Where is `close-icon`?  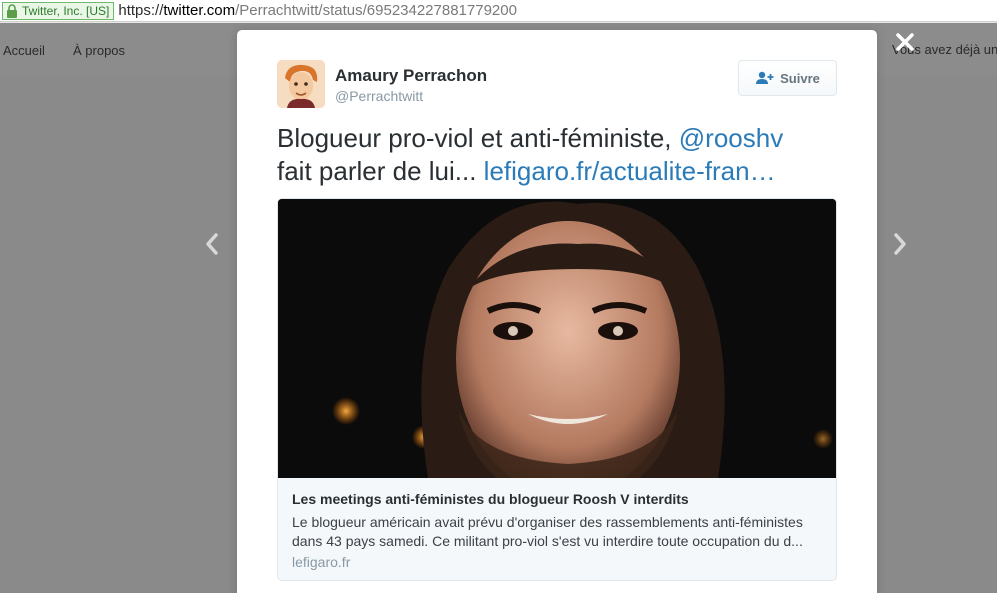
close-icon is located at coordinates (905, 42).